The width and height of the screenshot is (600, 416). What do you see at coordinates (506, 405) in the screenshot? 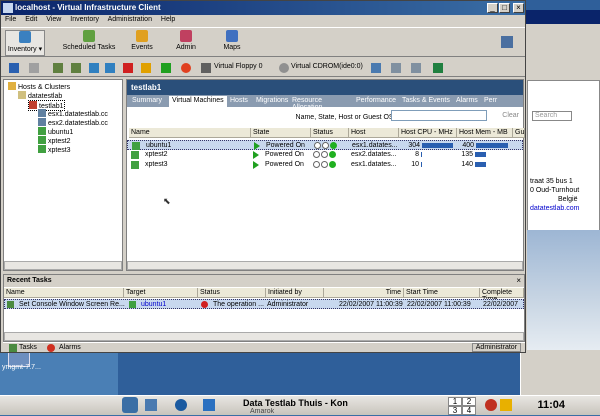
I see `warning-icon` at bounding box center [506, 405].